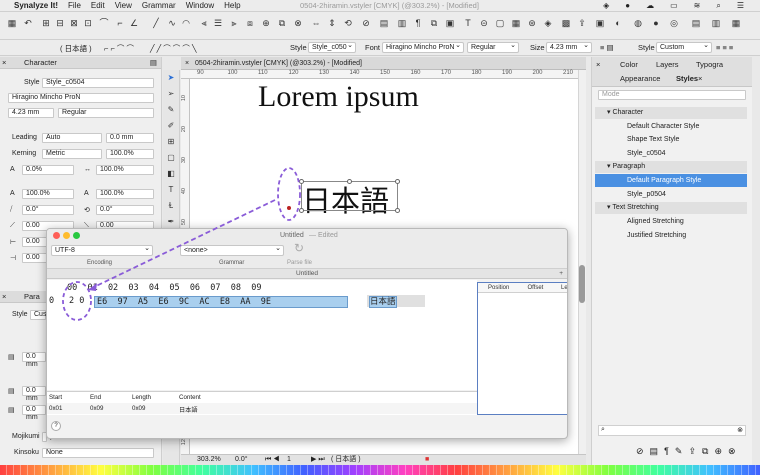 This screenshot has height=475, width=760. What do you see at coordinates (671, 126) in the screenshot?
I see `style-default-character: Default Character Style` at bounding box center [671, 126].